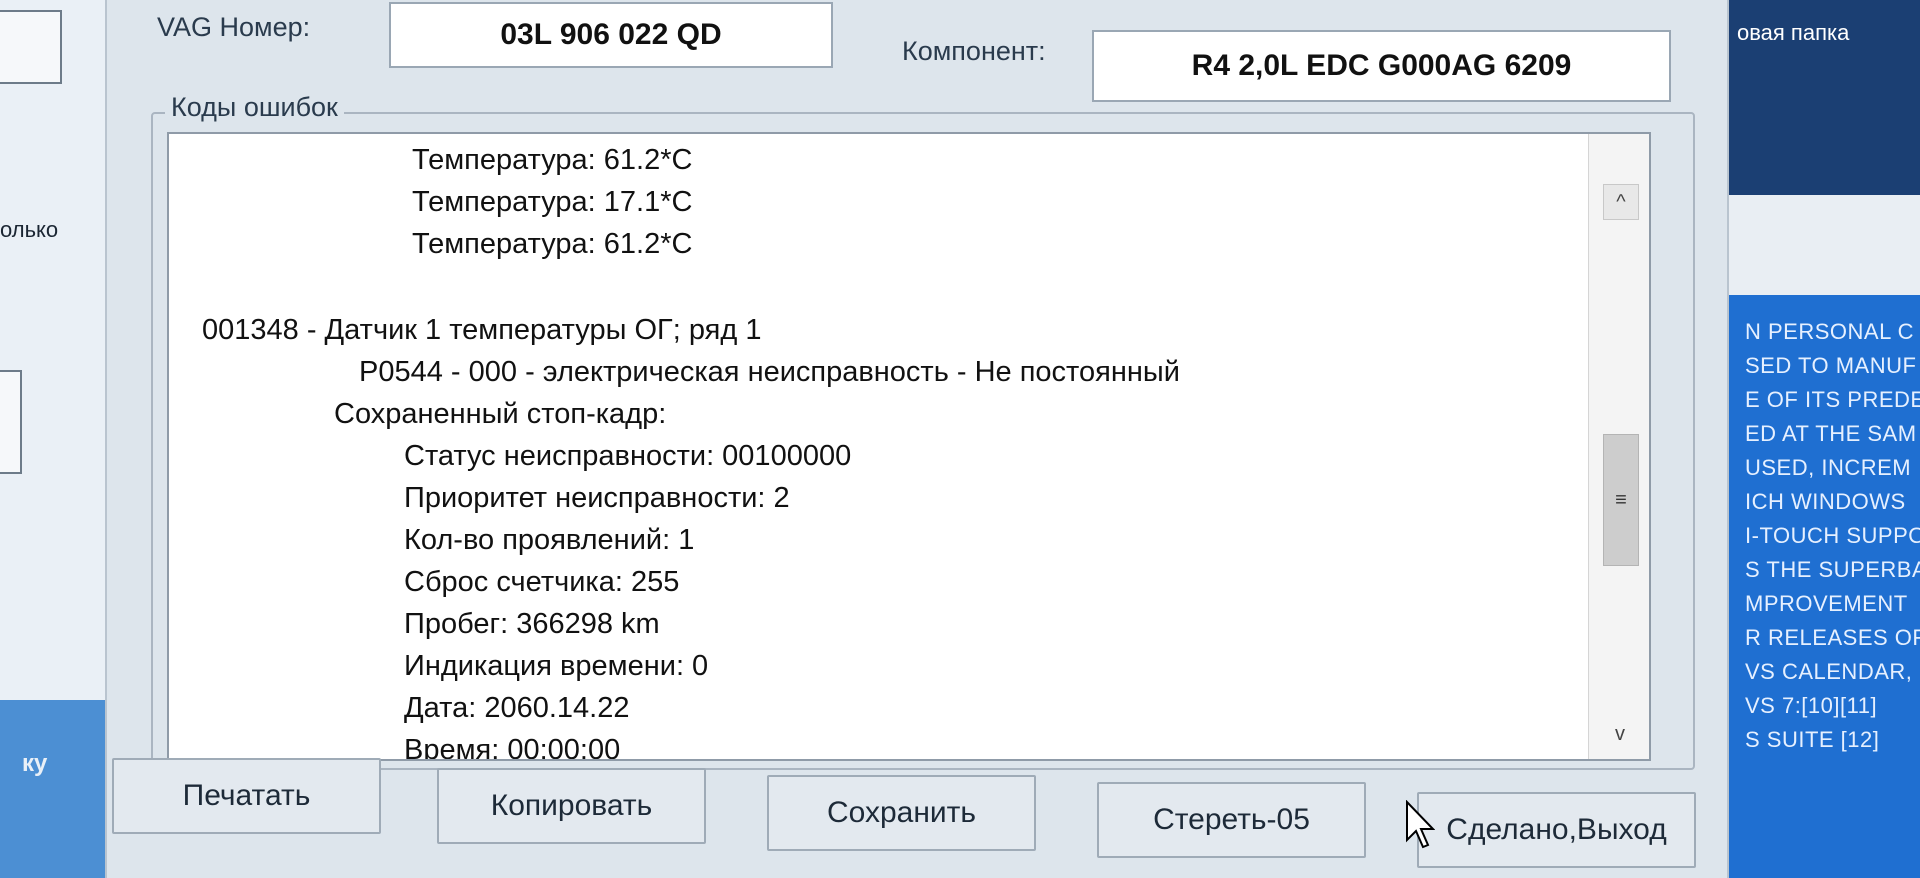 The width and height of the screenshot is (1920, 878). Describe the element at coordinates (556, 666) in the screenshot. I see `code-line: Индикация времени: 0` at that location.